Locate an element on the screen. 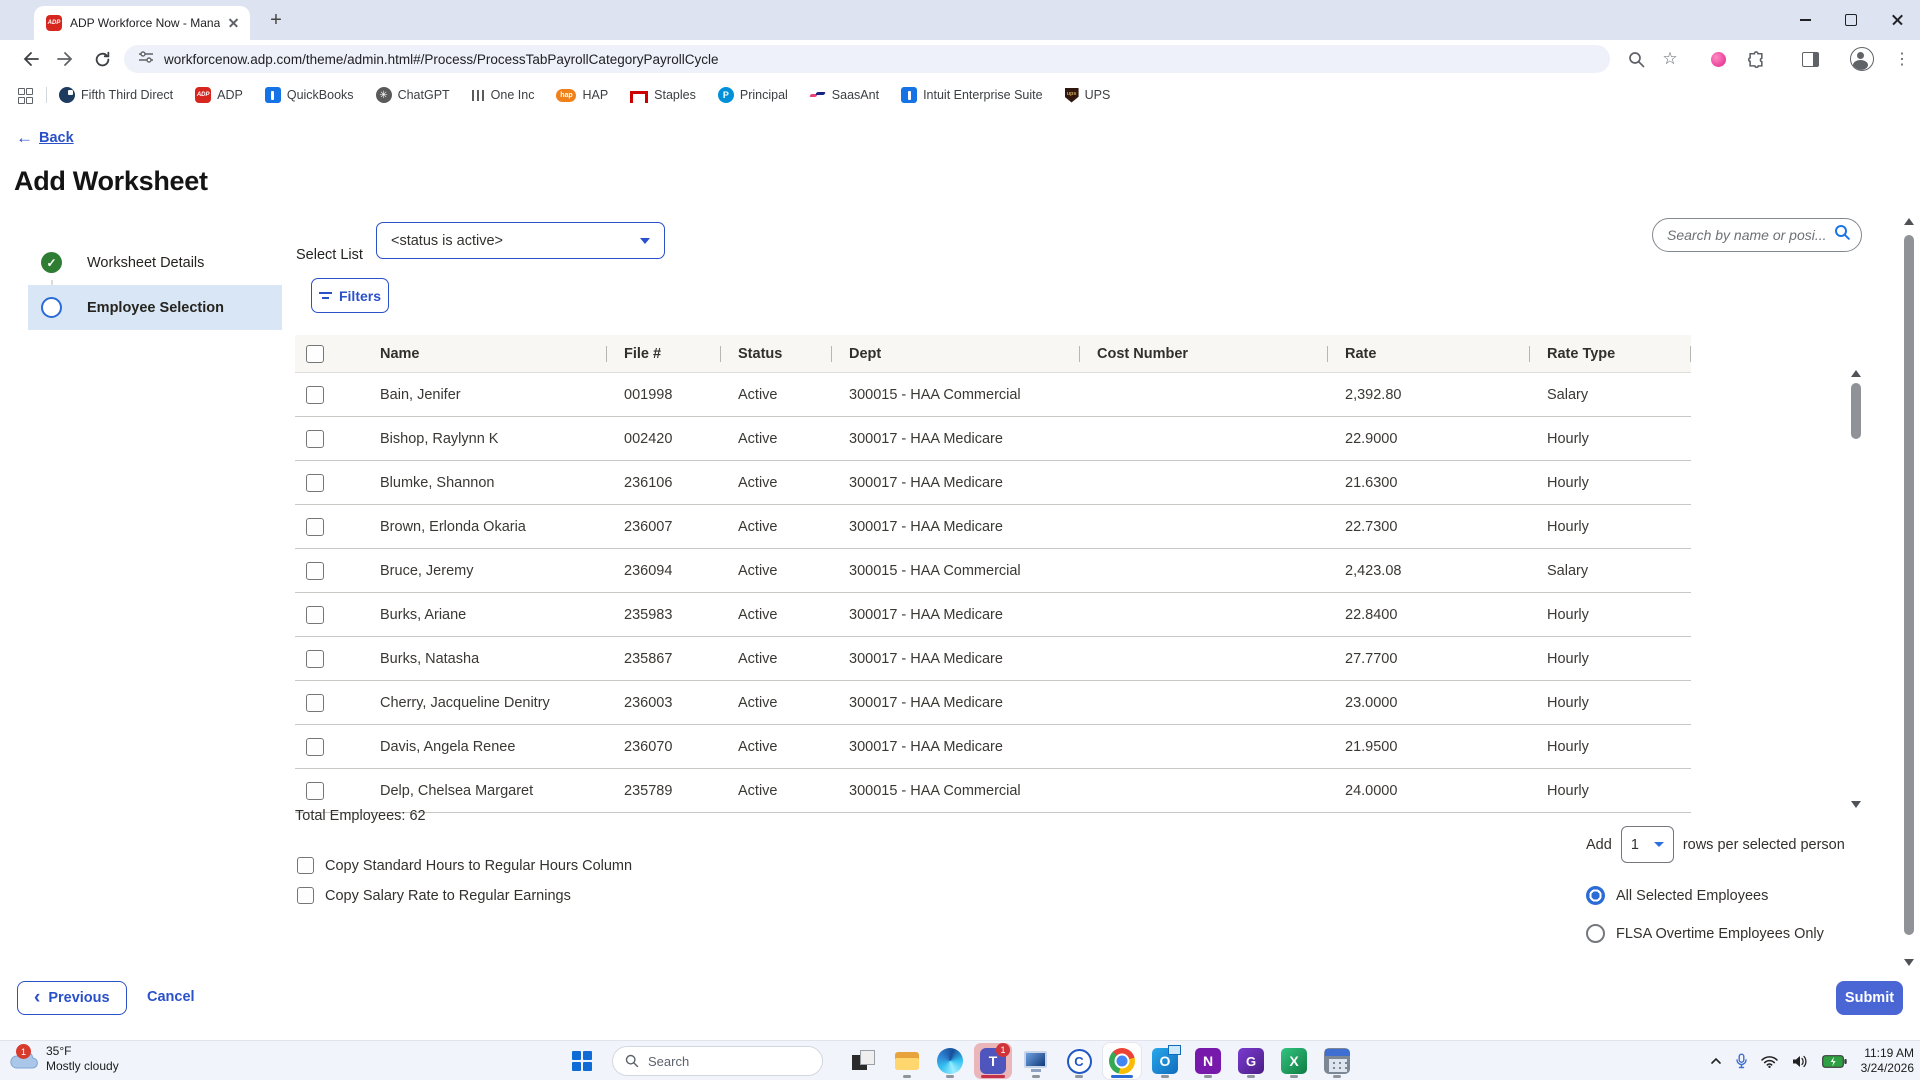 The height and width of the screenshot is (1080, 1920). bookmark-item: One Inc is located at coordinates (502, 95).